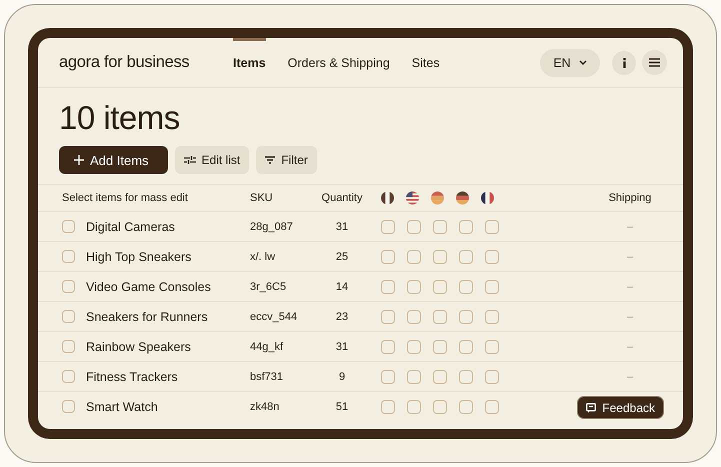 The height and width of the screenshot is (467, 721). I want to click on sku-cell-text: 44g_kf, so click(267, 346).